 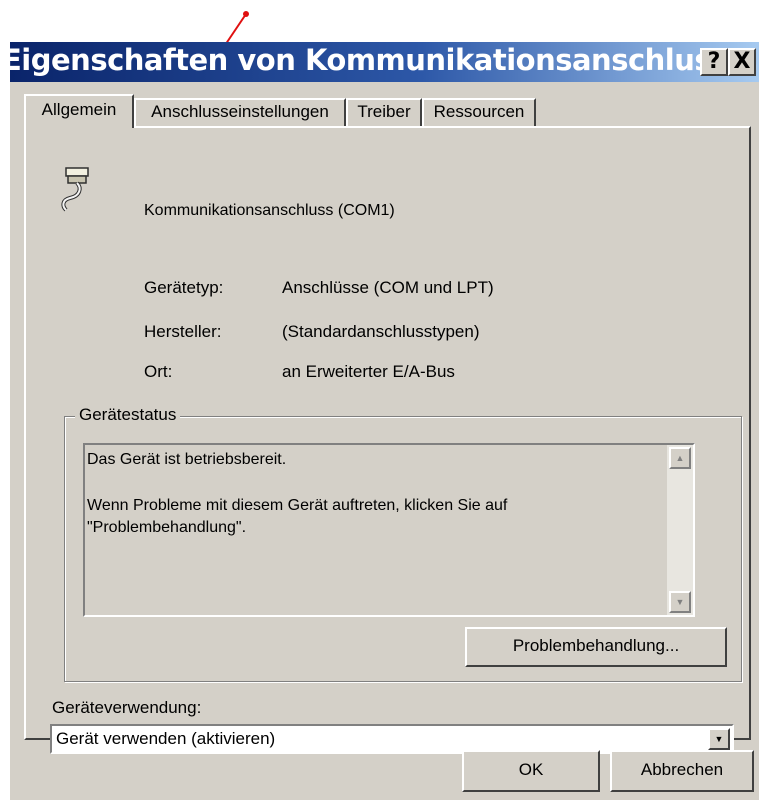 I want to click on scroll-down-icon: ▼, so click(x=680, y=602).